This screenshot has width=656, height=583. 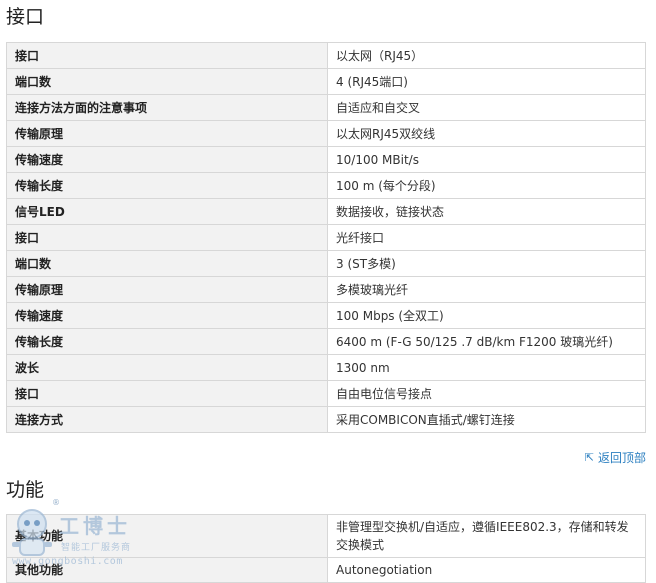 I want to click on section-title-interface: 接口, so click(x=25, y=17).